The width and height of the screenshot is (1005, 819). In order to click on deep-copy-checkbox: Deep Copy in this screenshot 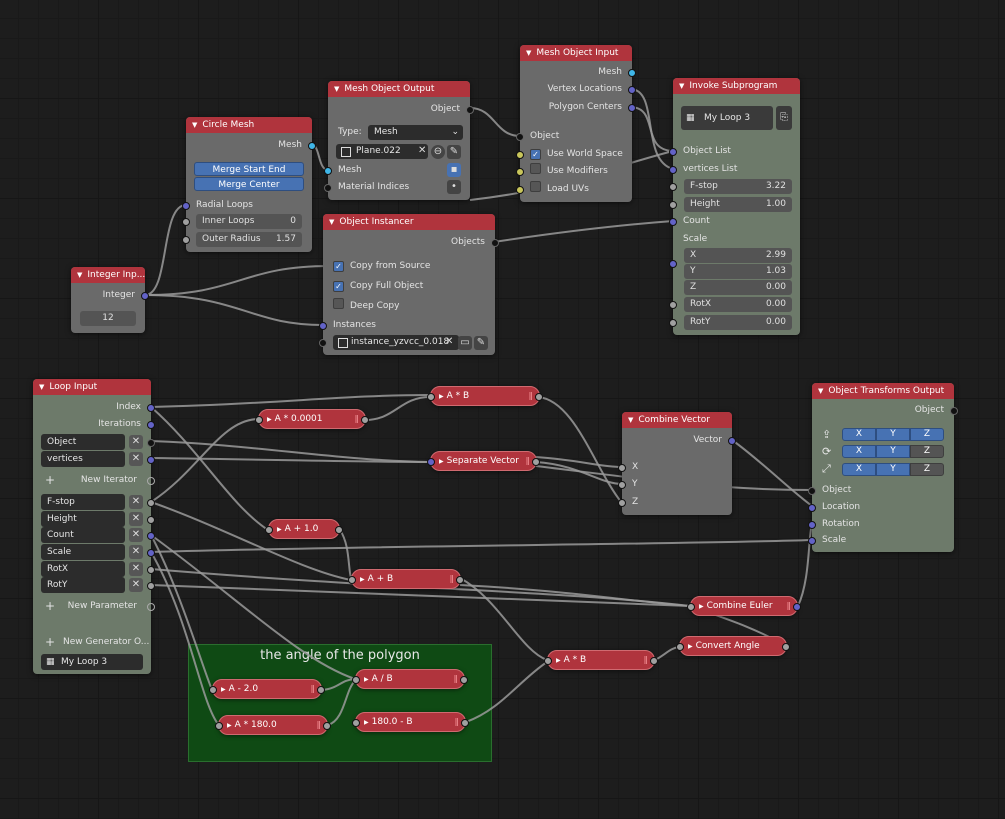, I will do `click(409, 306)`.